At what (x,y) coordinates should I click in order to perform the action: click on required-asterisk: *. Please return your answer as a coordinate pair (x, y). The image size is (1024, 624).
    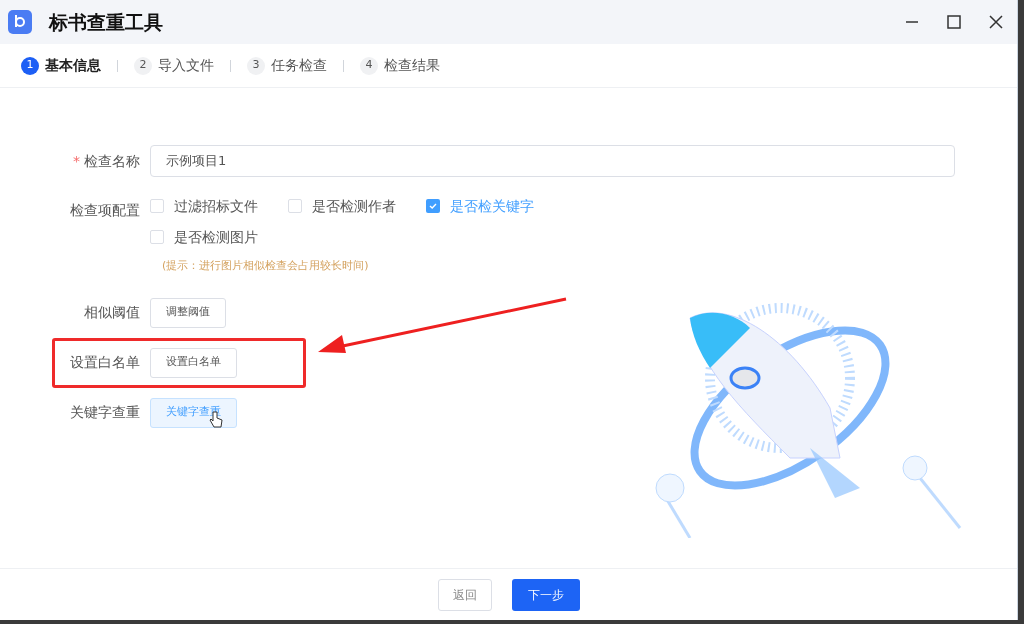
    Looking at the image, I should click on (76, 161).